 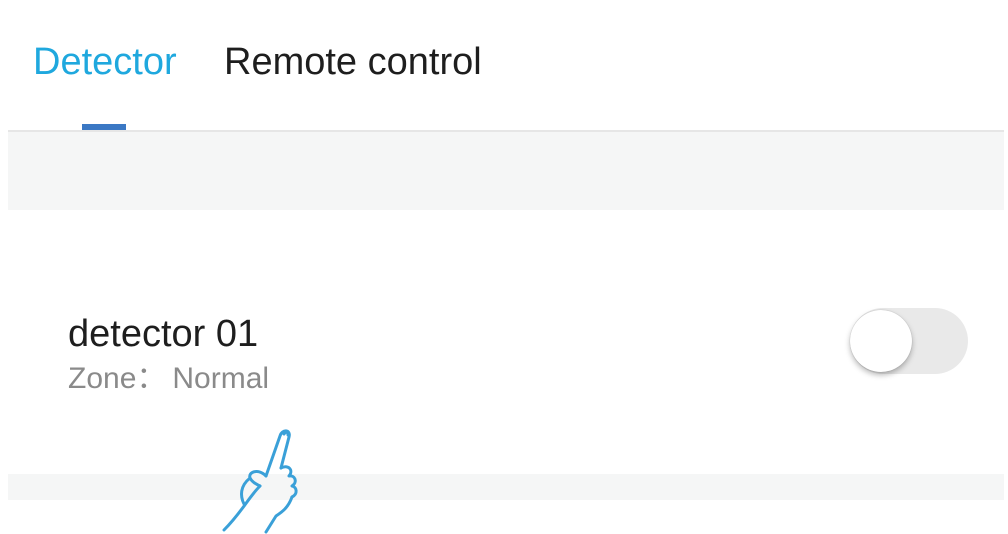 I want to click on tab-detector: Detector, so click(x=105, y=62).